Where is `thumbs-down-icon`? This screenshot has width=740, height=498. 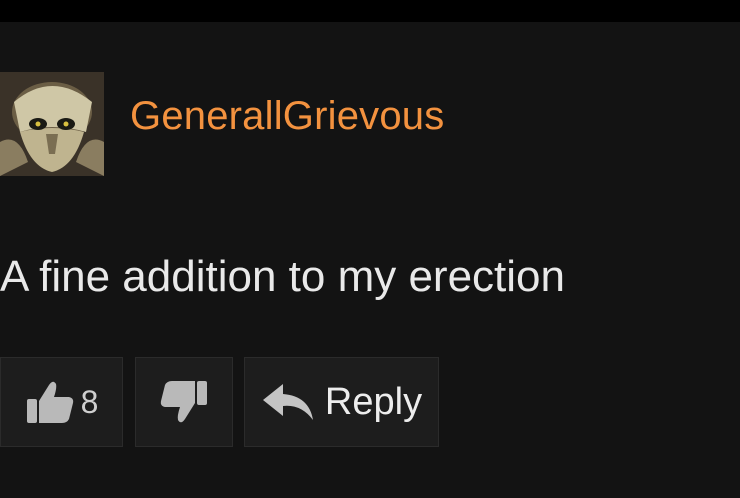 thumbs-down-icon is located at coordinates (184, 402).